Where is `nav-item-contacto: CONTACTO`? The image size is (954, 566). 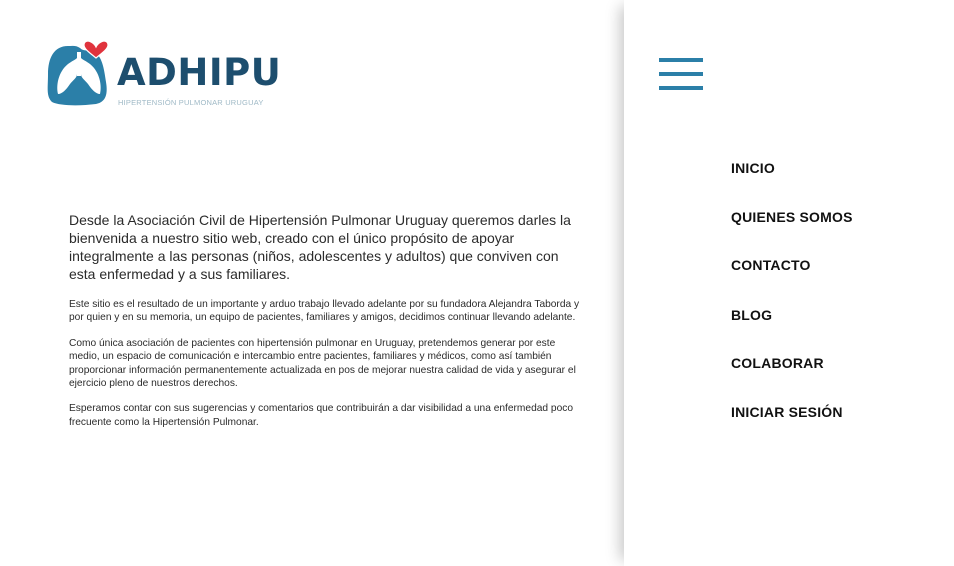
nav-item-contacto: CONTACTO is located at coordinates (771, 265).